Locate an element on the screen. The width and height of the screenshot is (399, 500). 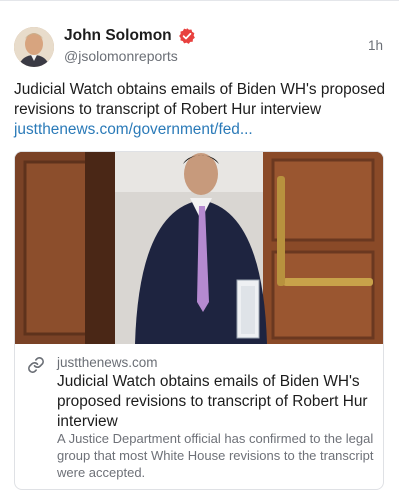
name-row: John Solomon is located at coordinates (130, 36).